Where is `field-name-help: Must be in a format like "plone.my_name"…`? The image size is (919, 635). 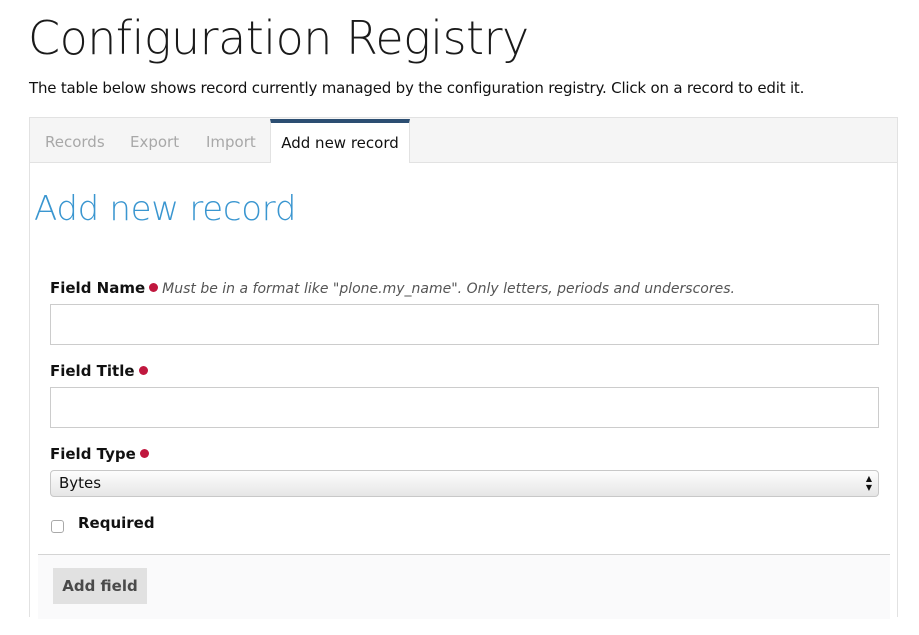
field-name-help: Must be in a format like "plone.my_name"… is located at coordinates (448, 289).